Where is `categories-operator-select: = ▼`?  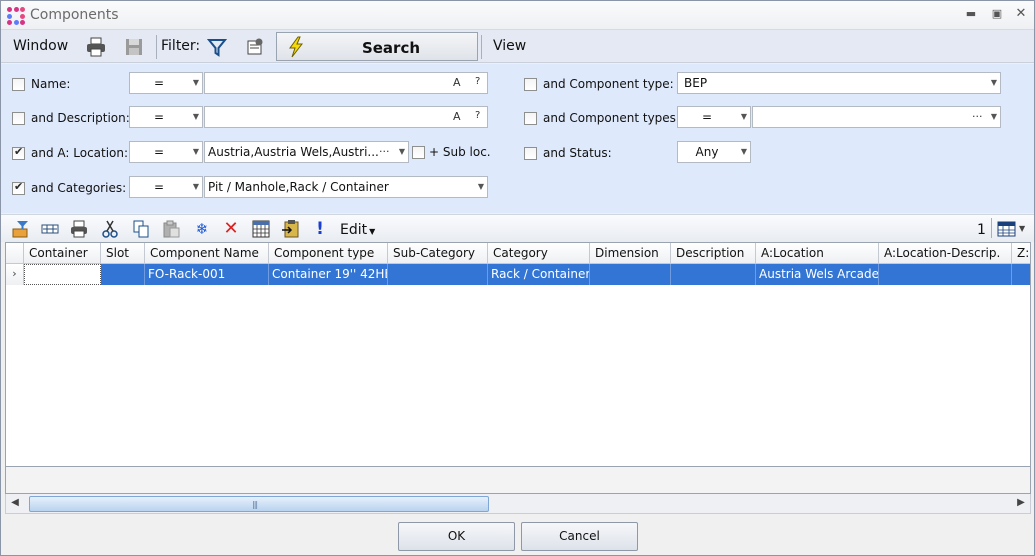
categories-operator-select: = ▼ is located at coordinates (166, 187).